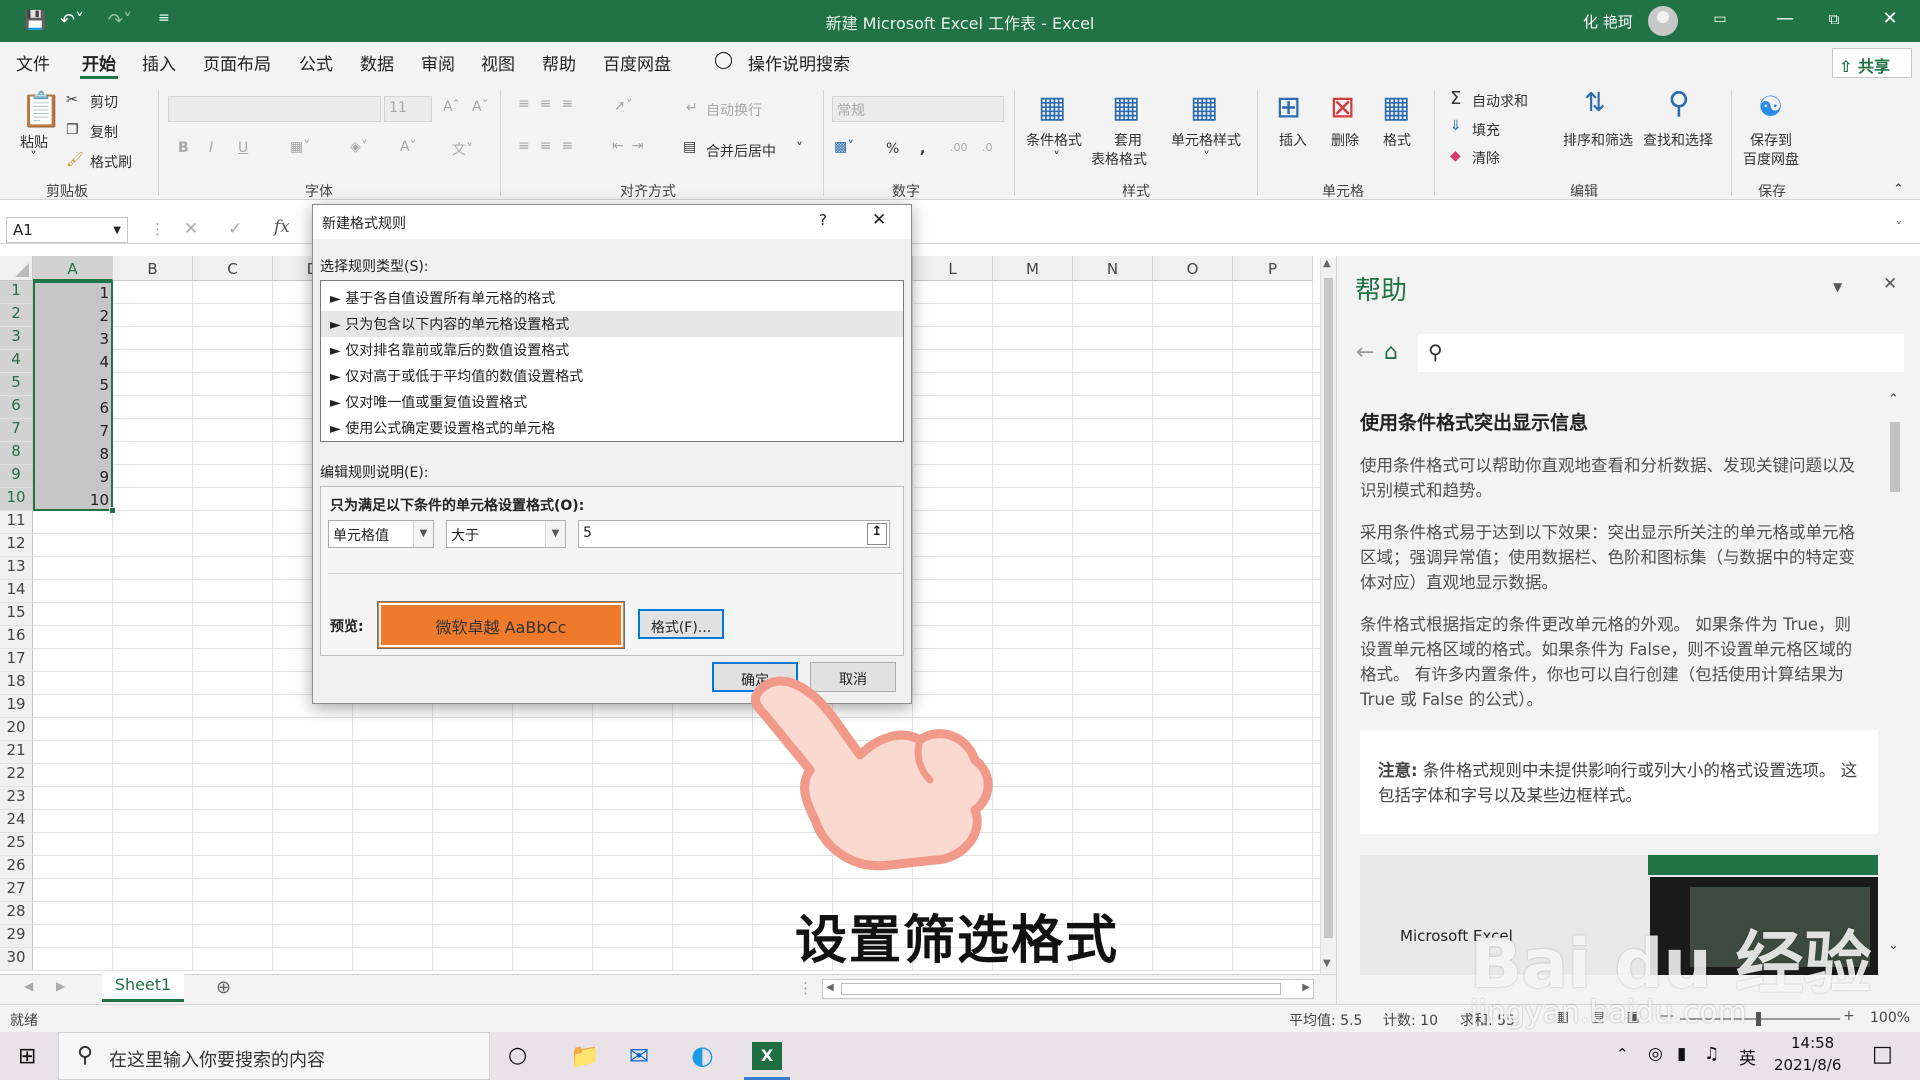 The image size is (1920, 1080). Describe the element at coordinates (987, 147) in the screenshot. I see `decrease-decimal-icon: .0` at that location.